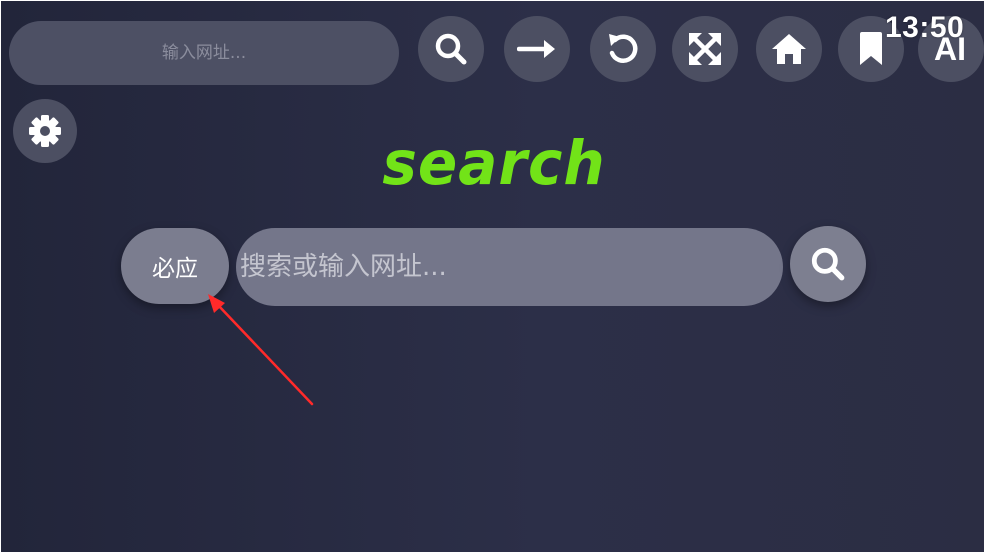 This screenshot has height=554, width=986. I want to click on refresh-icon, so click(623, 48).